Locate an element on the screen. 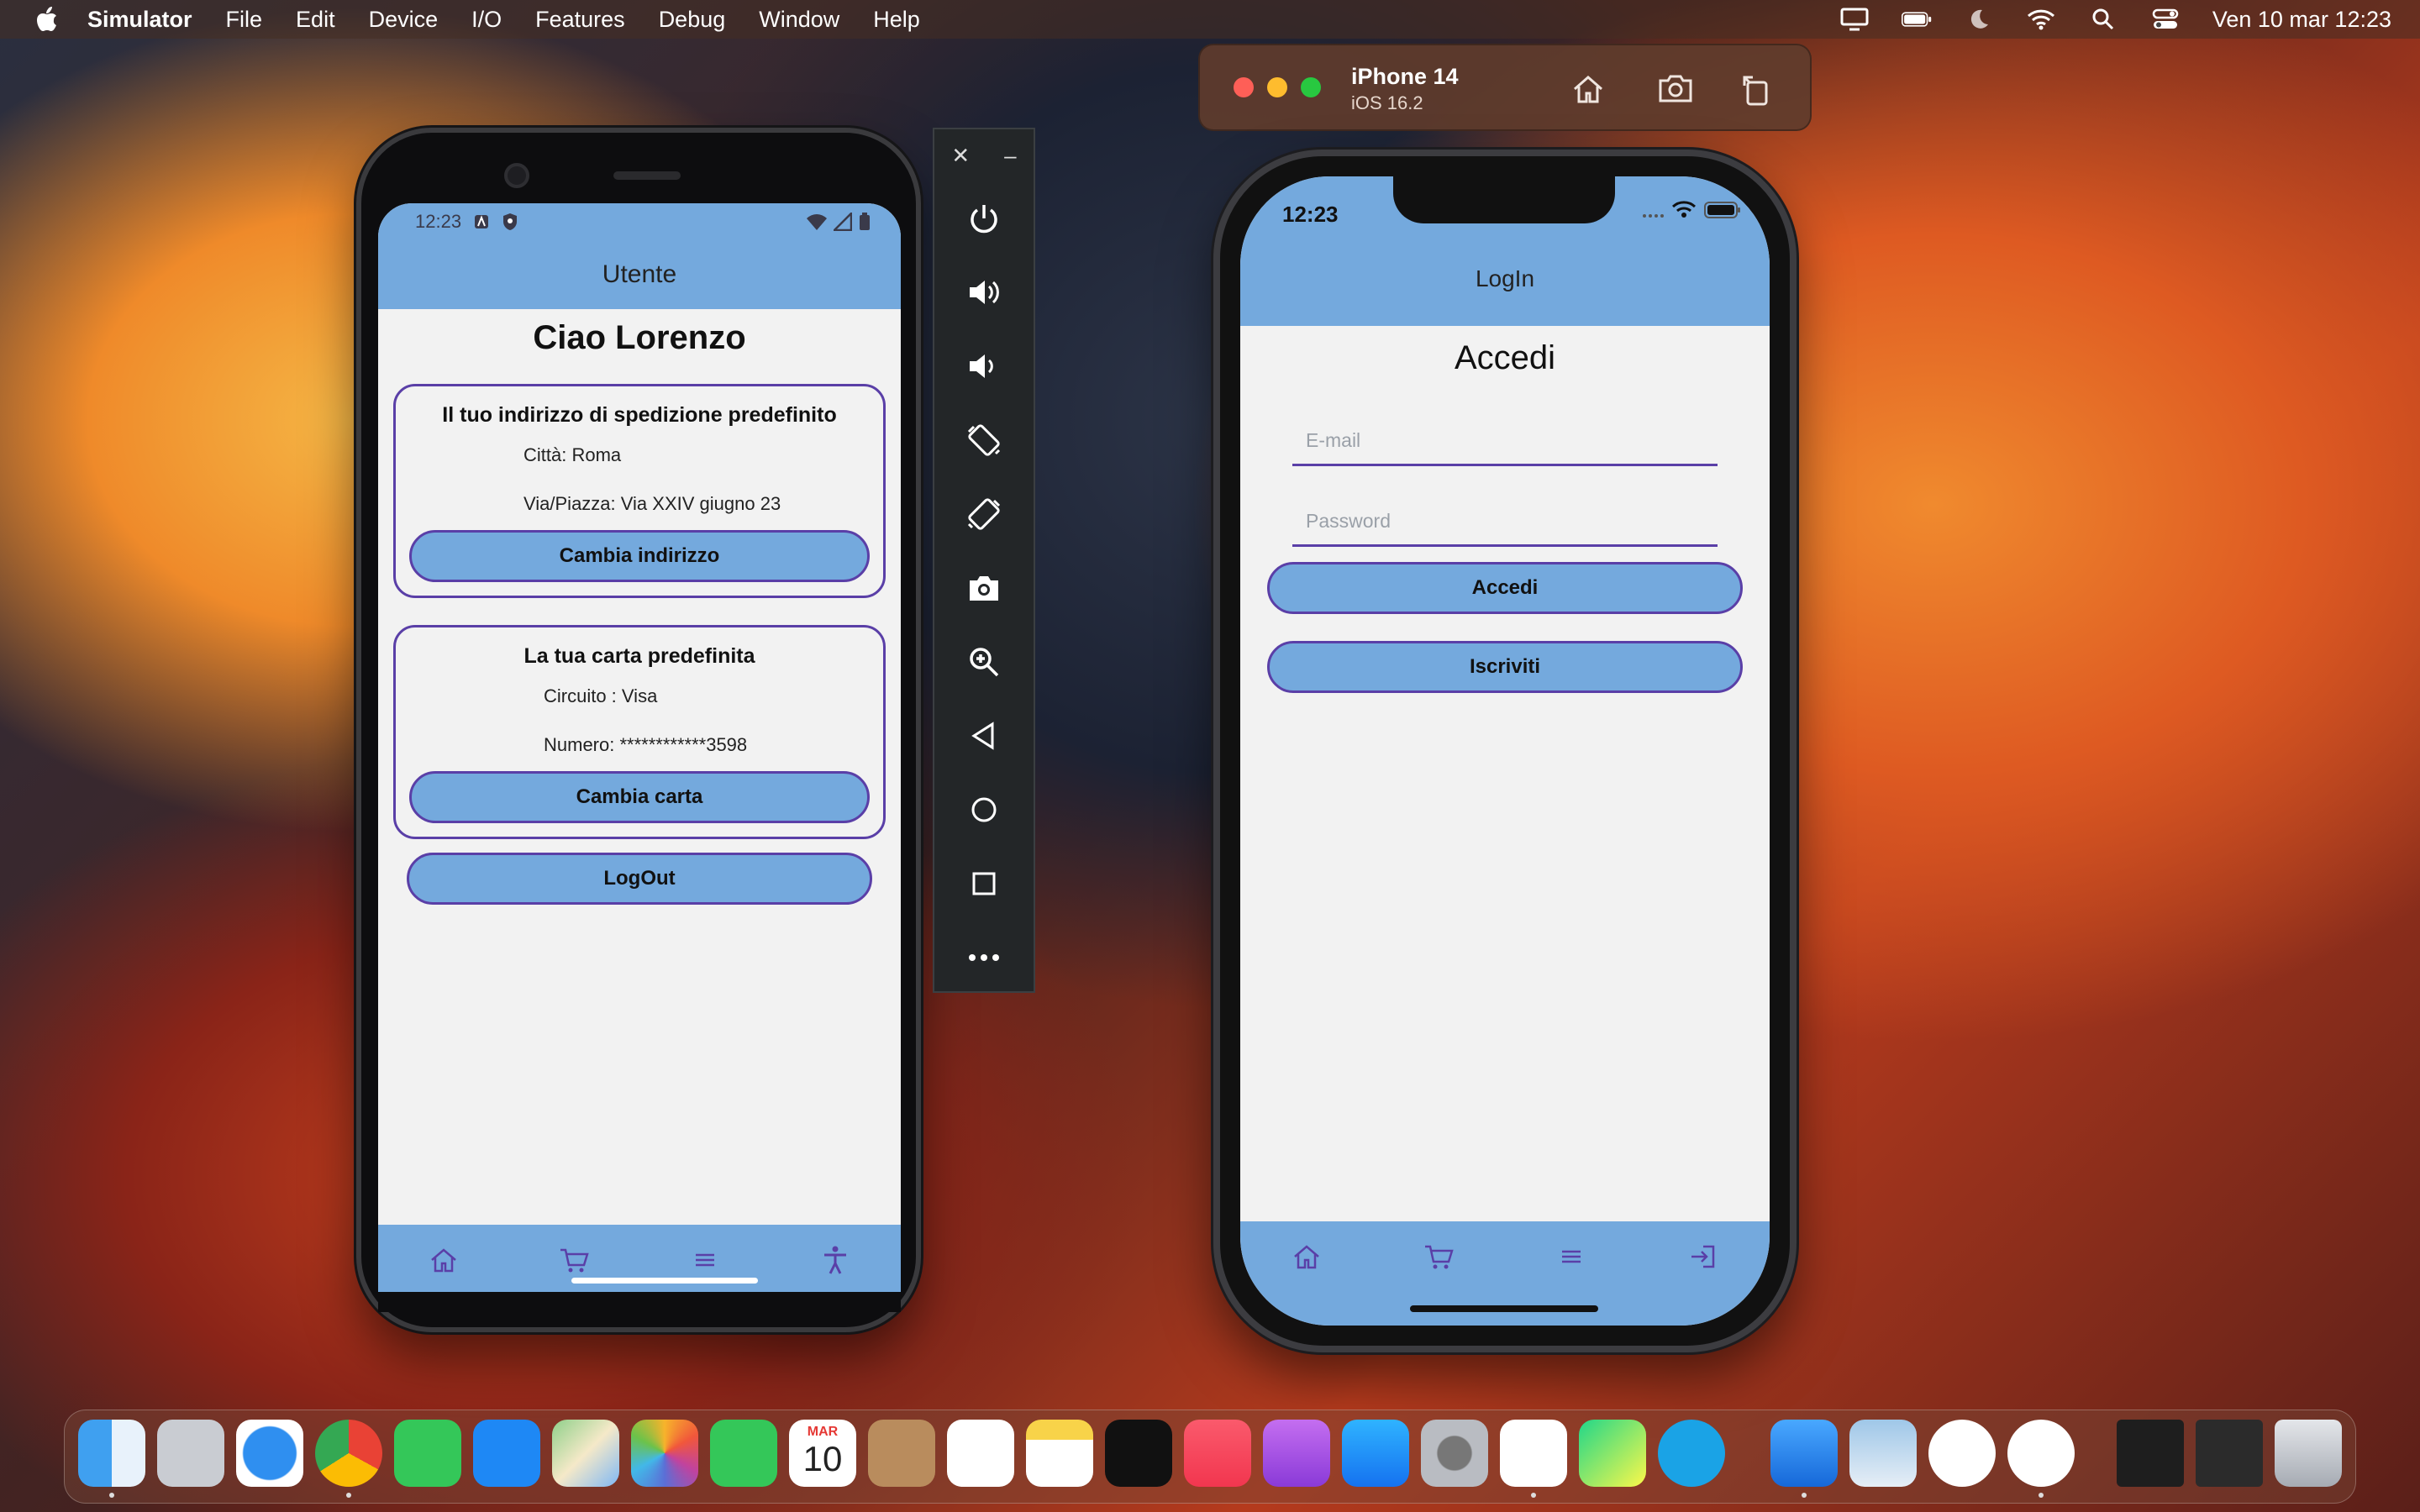 This screenshot has height=1512, width=2420. facetime-icon is located at coordinates (743, 1453).